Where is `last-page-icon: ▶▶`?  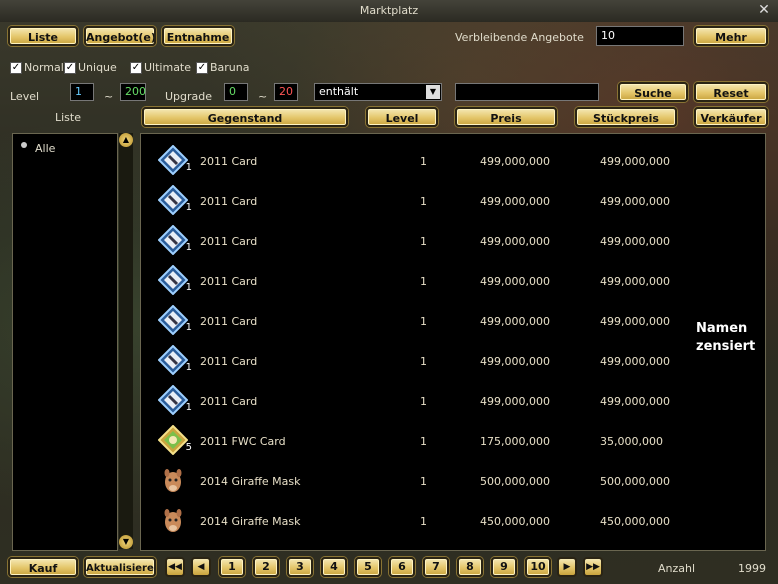
last-page-icon: ▶▶ is located at coordinates (593, 567).